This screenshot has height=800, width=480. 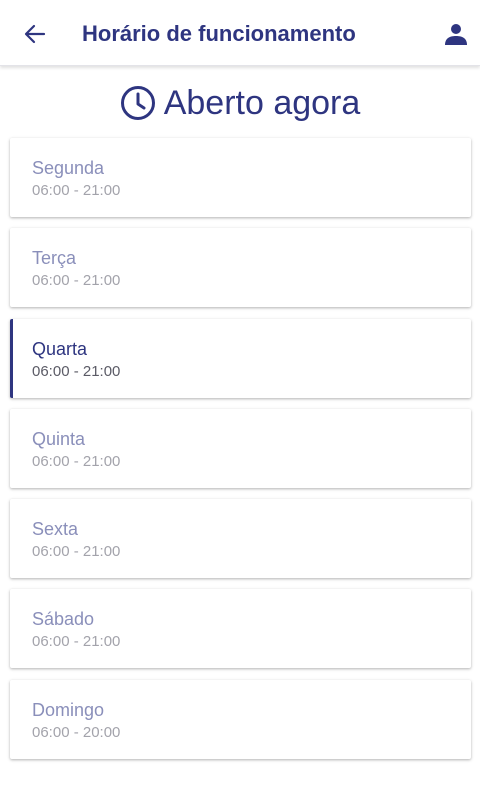 I want to click on app-bar: Horário de funcionamento, so click(x=240, y=33).